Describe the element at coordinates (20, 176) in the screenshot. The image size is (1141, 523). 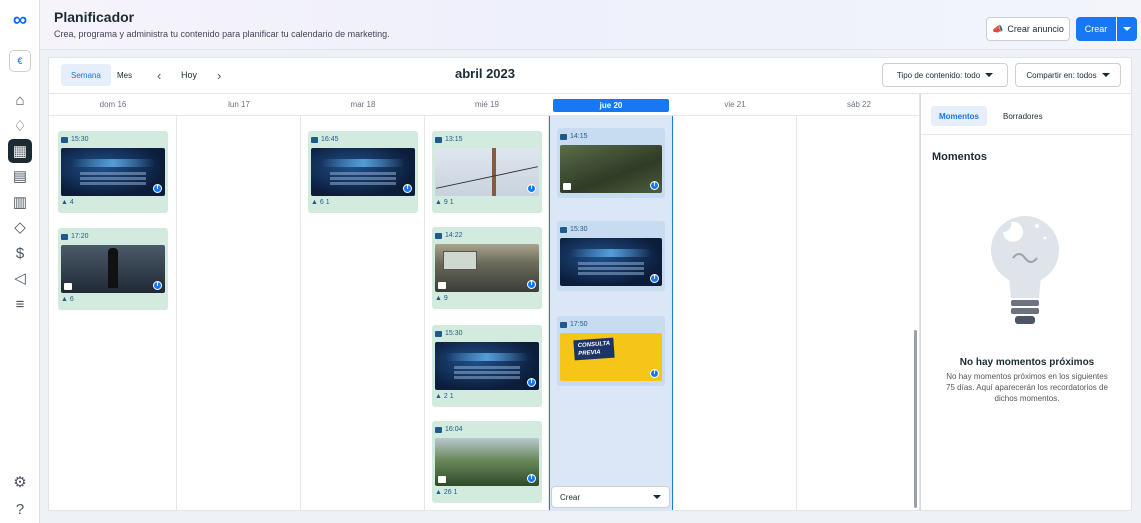
I see `content-icon: ▤` at that location.